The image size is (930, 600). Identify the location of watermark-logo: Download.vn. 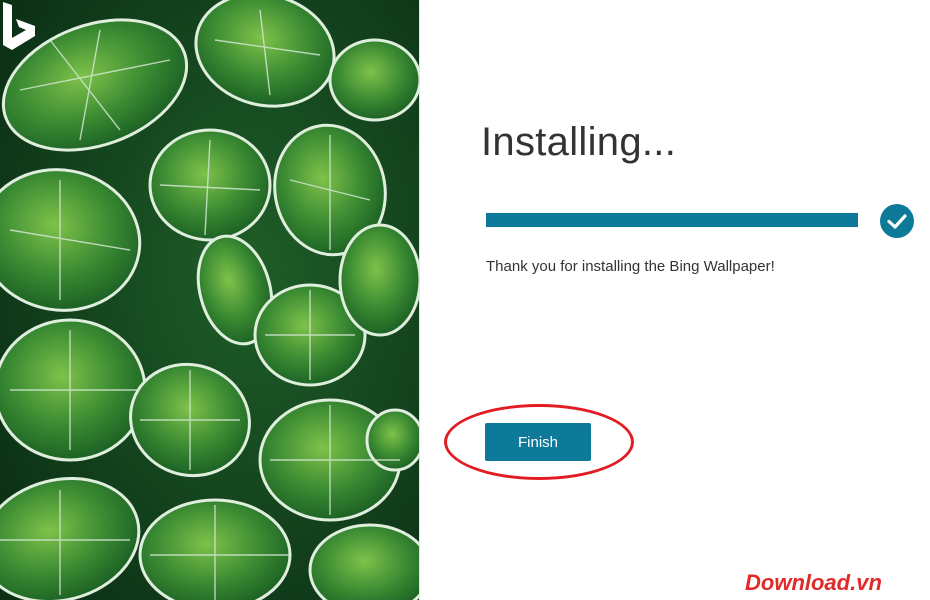
(813, 582).